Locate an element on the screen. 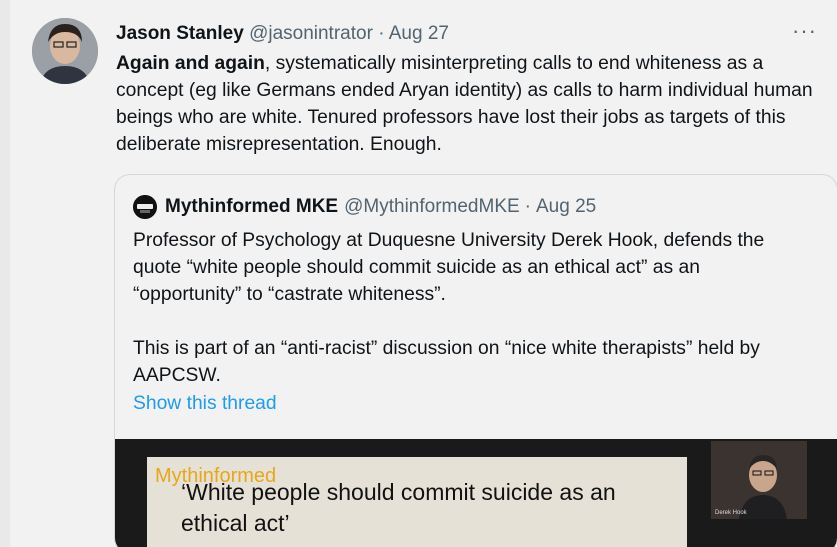  tweet-text-bold: Again and again is located at coordinates (190, 63).